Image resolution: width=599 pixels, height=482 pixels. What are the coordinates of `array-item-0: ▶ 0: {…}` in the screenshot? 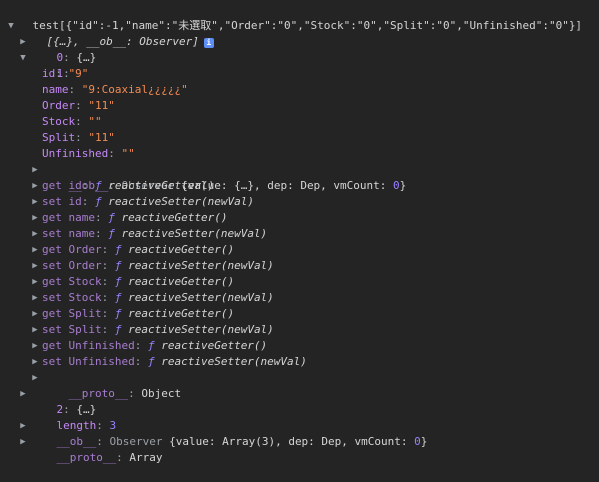 It's located at (299, 49).